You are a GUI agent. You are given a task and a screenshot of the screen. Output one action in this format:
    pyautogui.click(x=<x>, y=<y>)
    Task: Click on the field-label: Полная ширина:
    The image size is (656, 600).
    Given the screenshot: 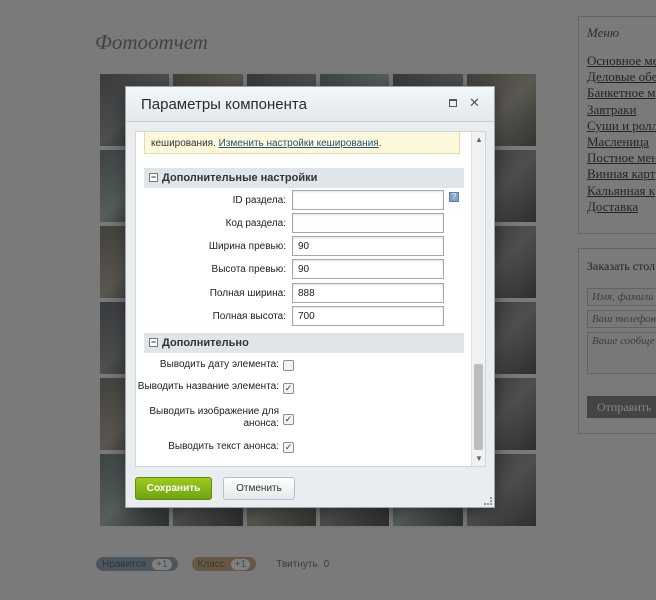 What is the action you would take?
    pyautogui.click(x=247, y=293)
    